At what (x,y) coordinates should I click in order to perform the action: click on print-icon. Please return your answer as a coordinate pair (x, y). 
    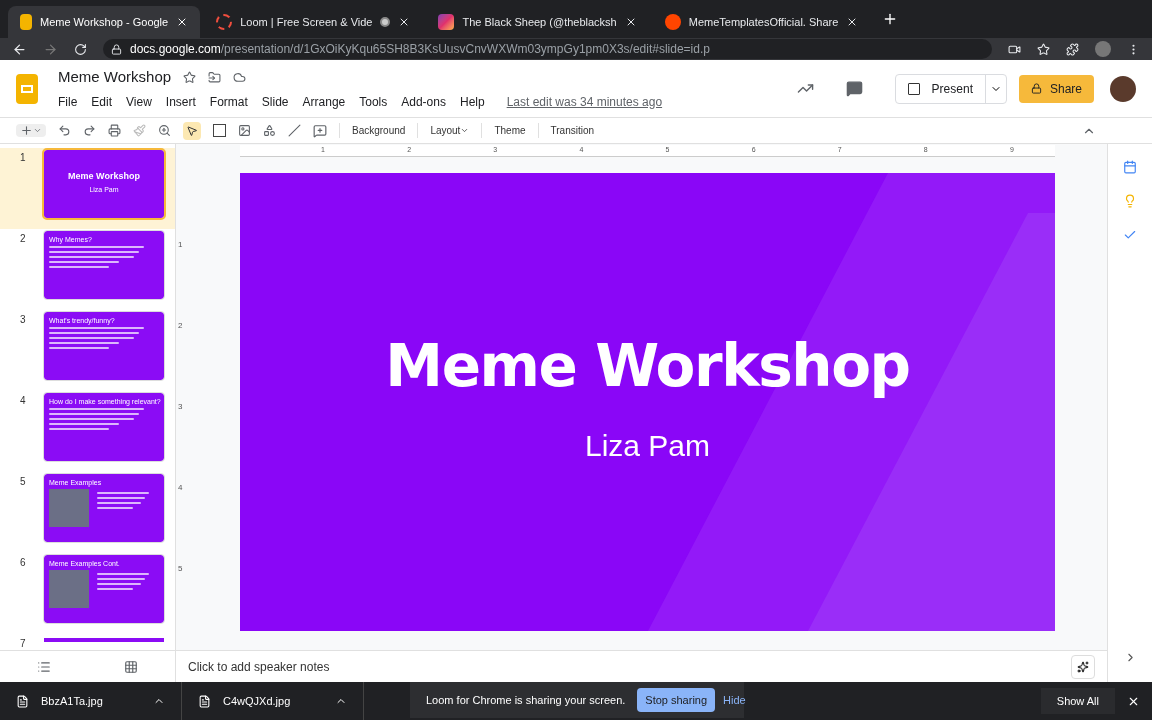
    Looking at the image, I should click on (114, 130).